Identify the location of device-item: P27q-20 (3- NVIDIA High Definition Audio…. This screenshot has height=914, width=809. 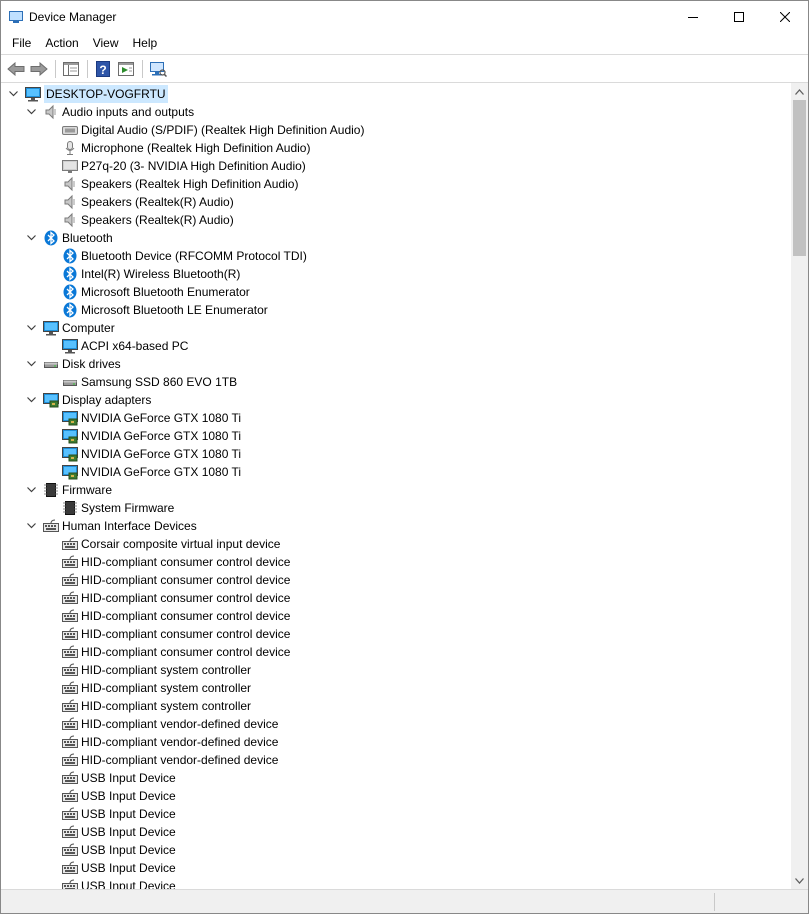
(396, 166).